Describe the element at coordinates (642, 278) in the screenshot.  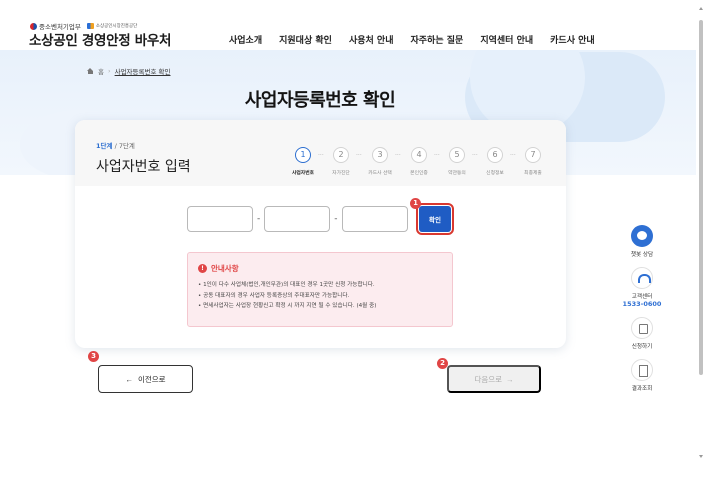
I see `headset-icon` at that location.